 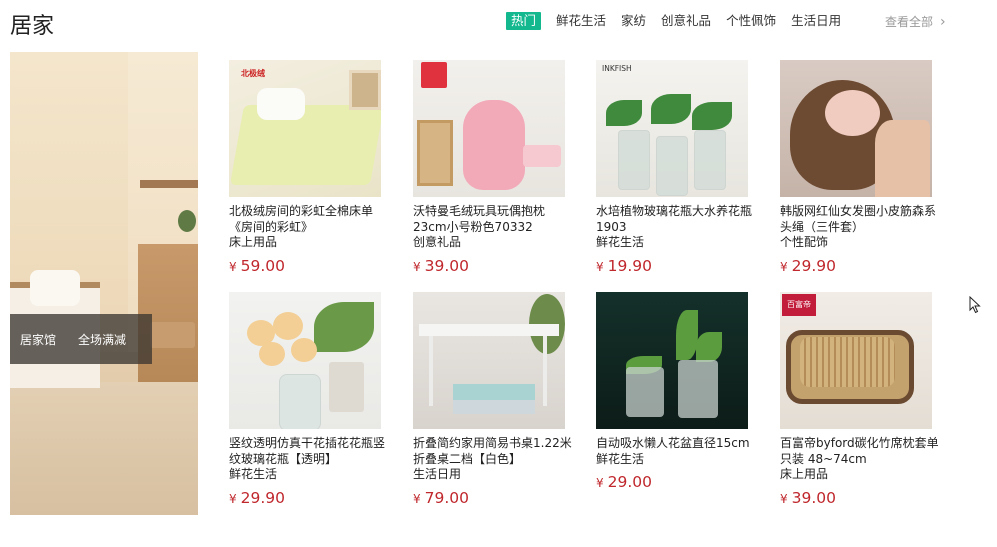 I want to click on product-title: 折叠简约家用简易书桌1.22米折叠桌二档【白色】, so click(x=492, y=451).